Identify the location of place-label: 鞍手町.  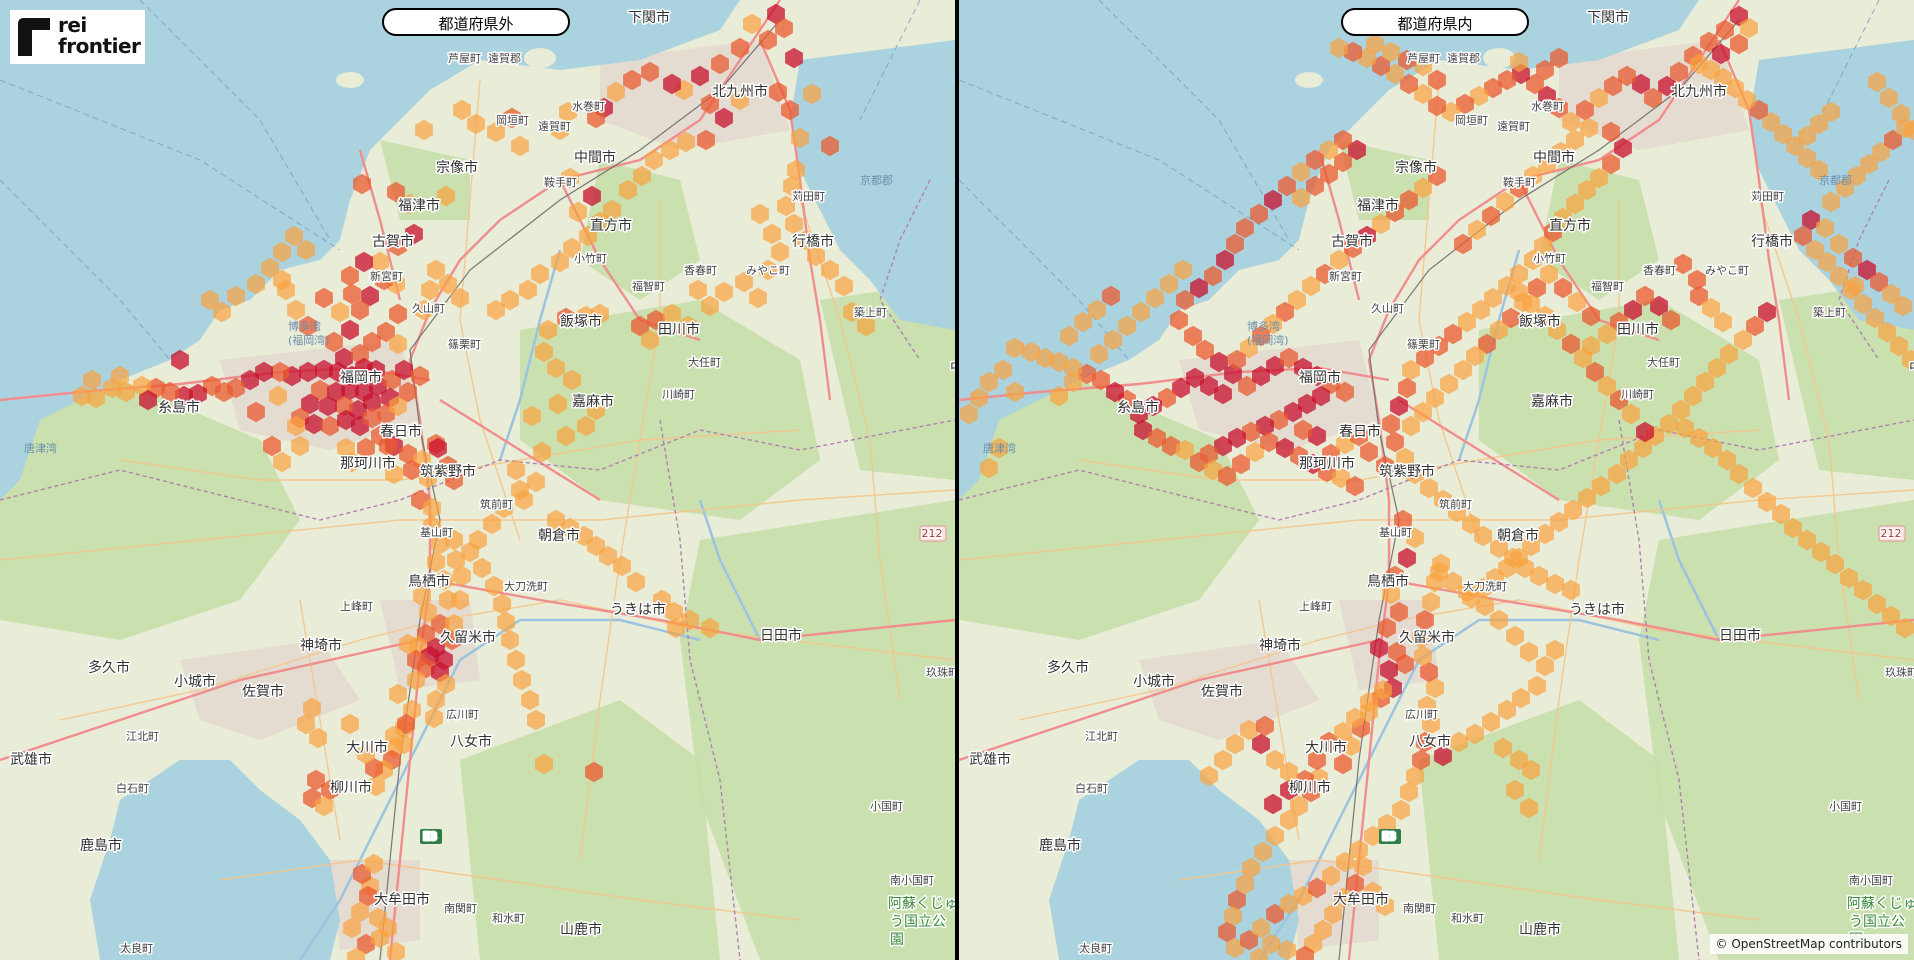
(1519, 182).